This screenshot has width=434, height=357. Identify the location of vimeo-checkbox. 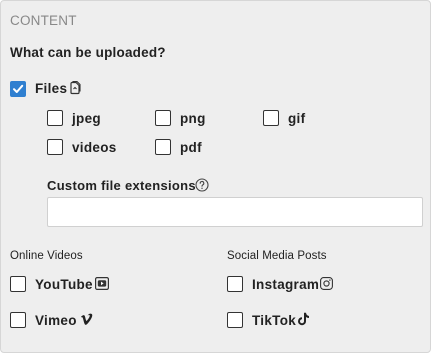
(18, 320).